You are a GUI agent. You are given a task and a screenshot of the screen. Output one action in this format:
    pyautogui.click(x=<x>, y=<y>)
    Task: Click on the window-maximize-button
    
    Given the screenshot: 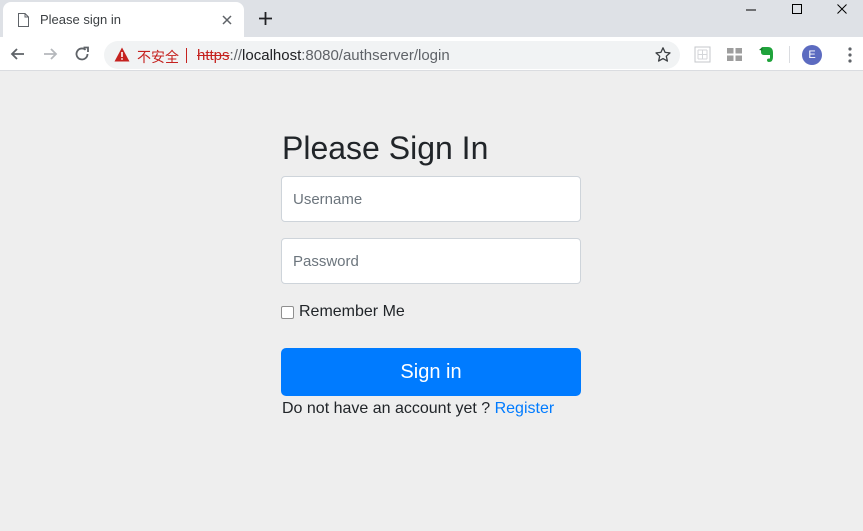 What is the action you would take?
    pyautogui.click(x=797, y=9)
    